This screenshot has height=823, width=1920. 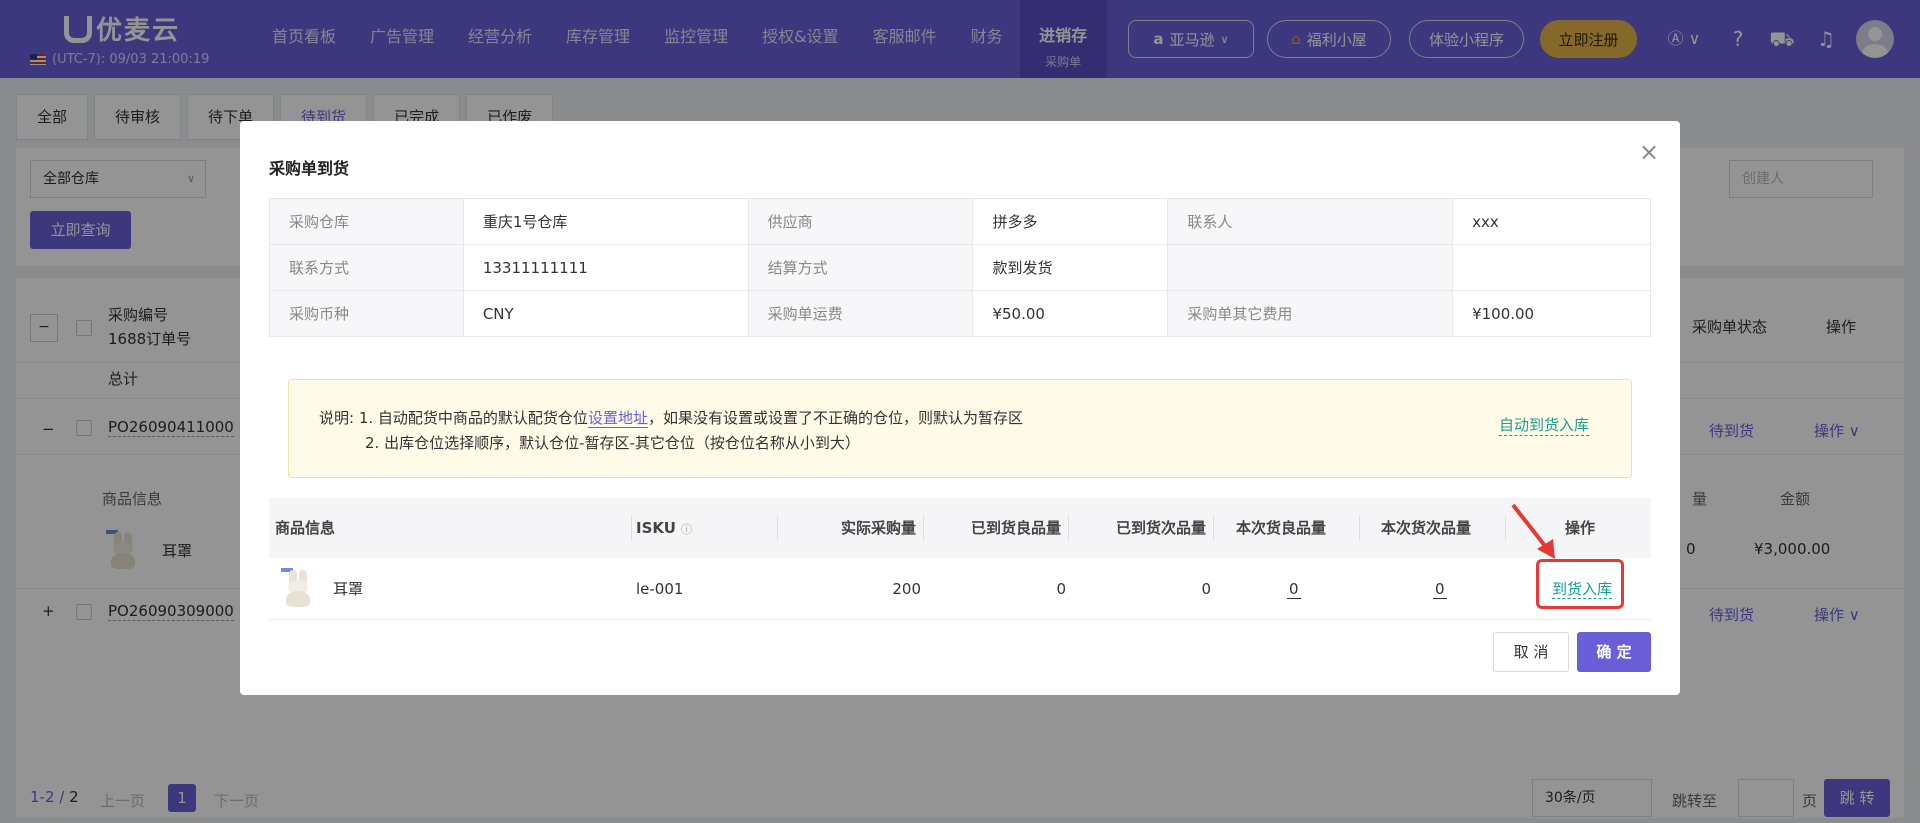 What do you see at coordinates (1061, 589) in the screenshot?
I see `arrived-good-value: 0` at bounding box center [1061, 589].